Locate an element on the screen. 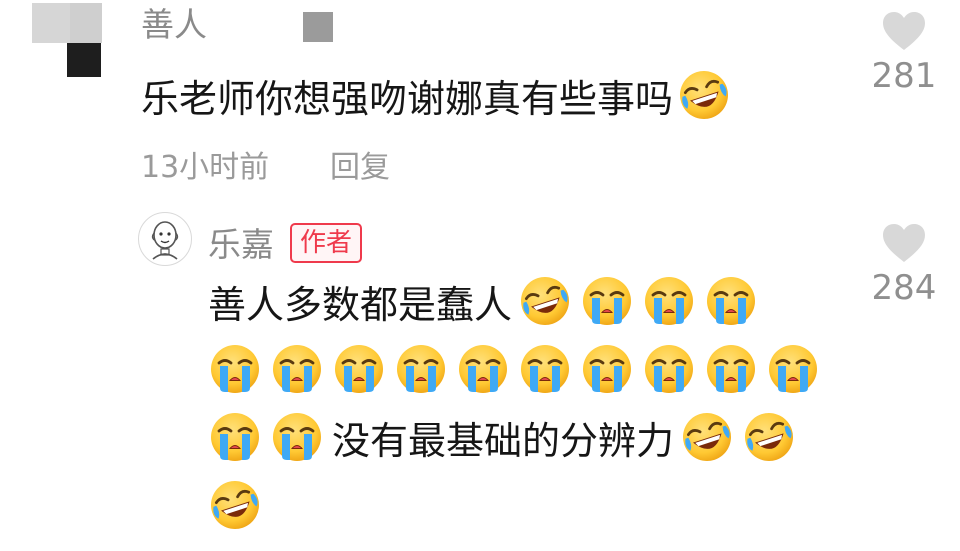 The width and height of the screenshot is (960, 551). avatar is located at coordinates (165, 239).